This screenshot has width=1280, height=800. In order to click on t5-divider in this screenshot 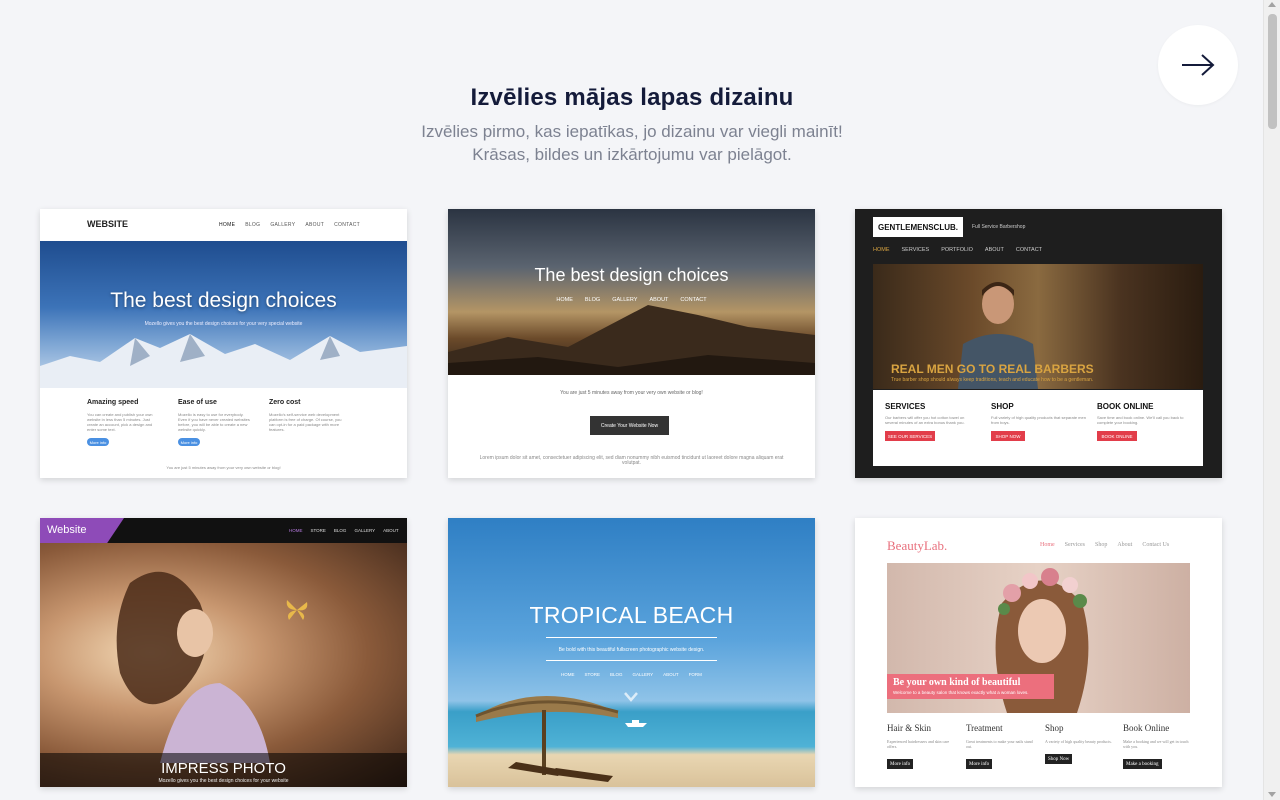, I will do `click(631, 637)`.